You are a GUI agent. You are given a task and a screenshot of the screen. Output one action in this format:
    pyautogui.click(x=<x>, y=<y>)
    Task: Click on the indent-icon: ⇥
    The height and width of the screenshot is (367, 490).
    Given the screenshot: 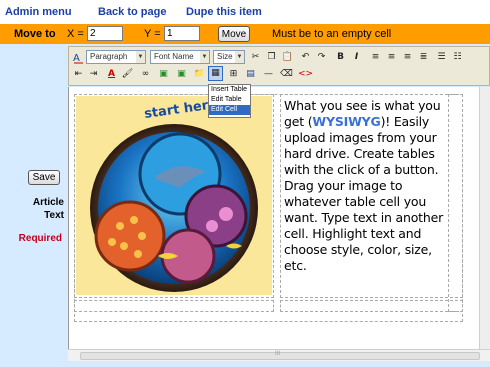 What is the action you would take?
    pyautogui.click(x=93, y=74)
    